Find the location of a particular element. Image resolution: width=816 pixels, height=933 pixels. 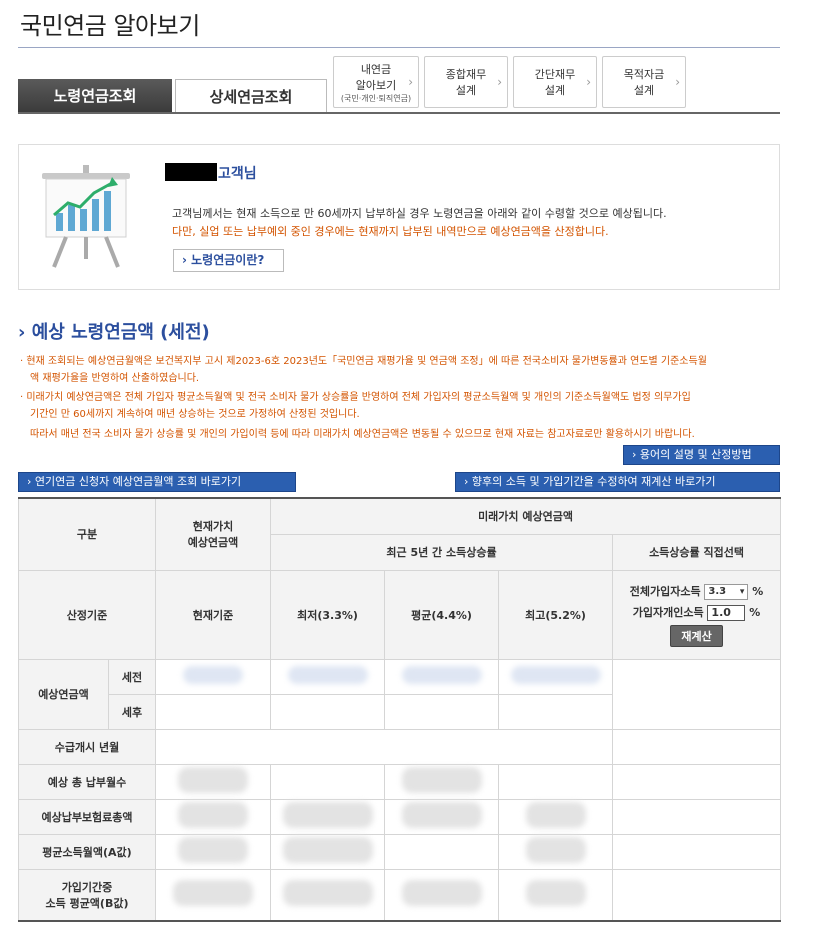

cell-highest-rate: 최고(5.2%) is located at coordinates (555, 614).